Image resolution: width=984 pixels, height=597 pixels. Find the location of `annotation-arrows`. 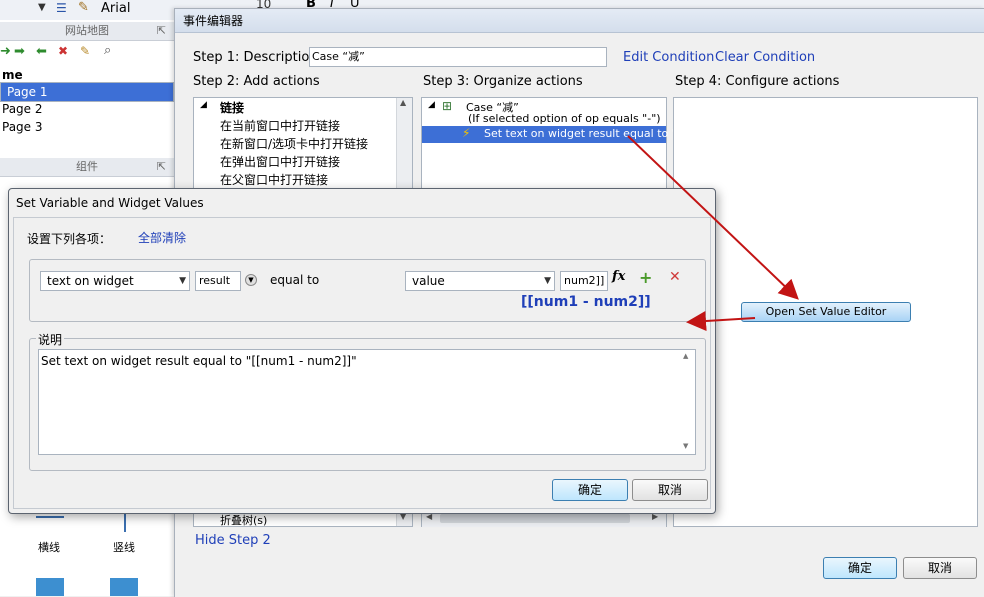

annotation-arrows is located at coordinates (713, 233).